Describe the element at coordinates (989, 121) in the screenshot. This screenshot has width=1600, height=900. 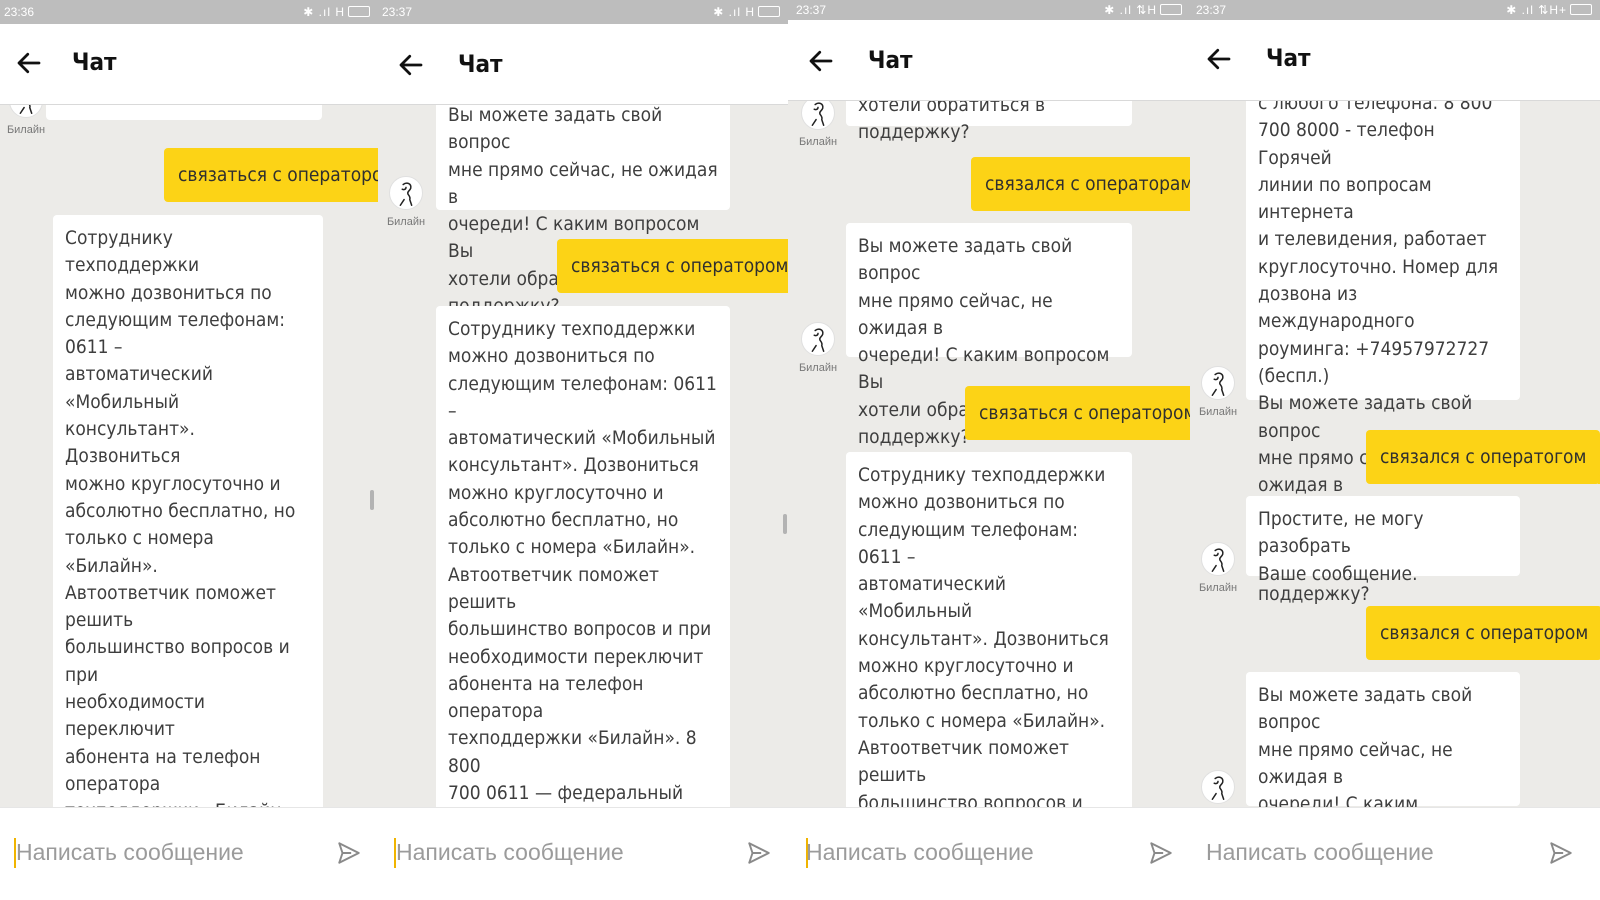
I see `bot-message: хотели обратиться в поддержку?` at that location.